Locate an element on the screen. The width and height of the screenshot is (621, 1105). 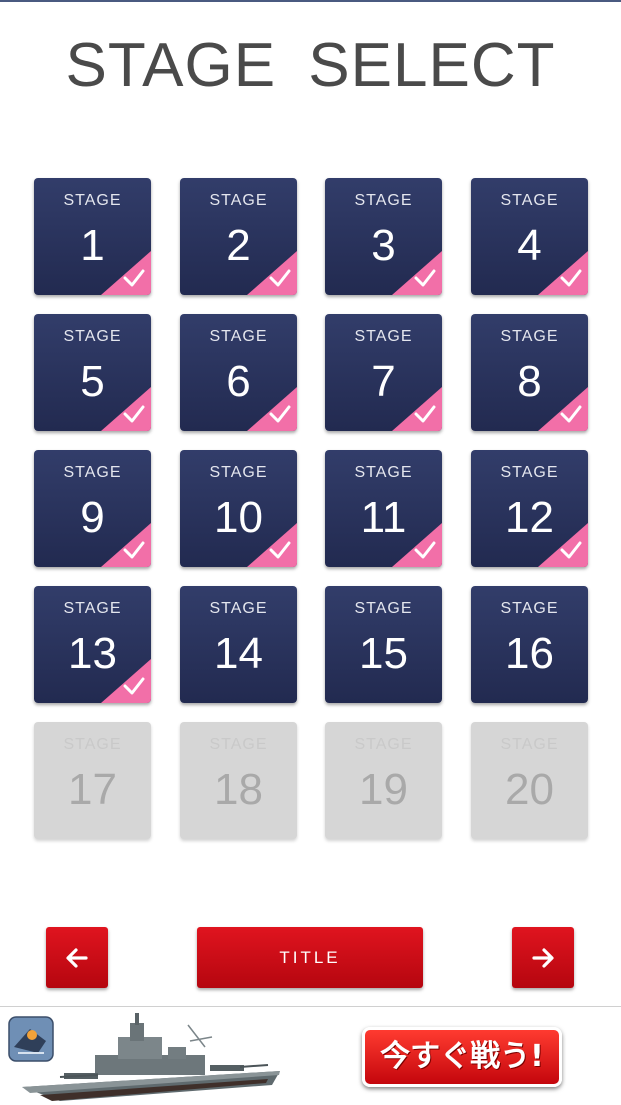
stage-tile-11: STAGE 11 is located at coordinates (383, 508).